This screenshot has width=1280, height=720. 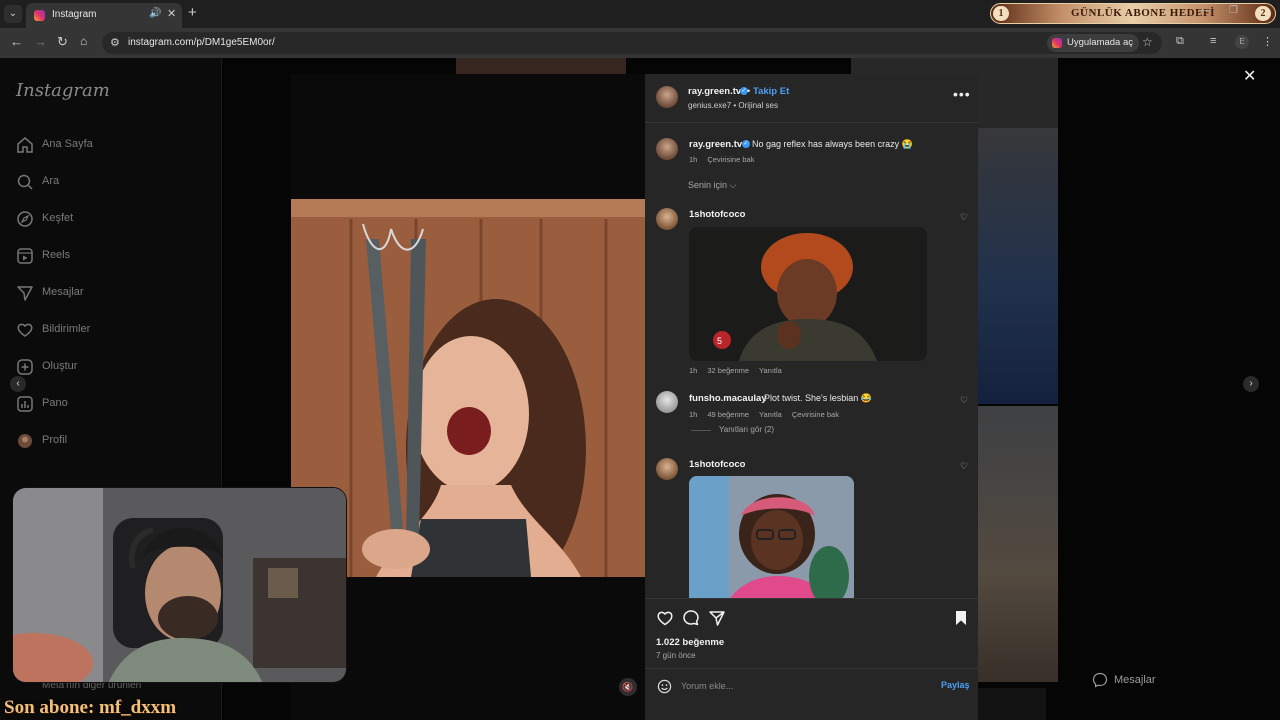 What do you see at coordinates (701, 430) in the screenshot?
I see `replies-divider` at bounding box center [701, 430].